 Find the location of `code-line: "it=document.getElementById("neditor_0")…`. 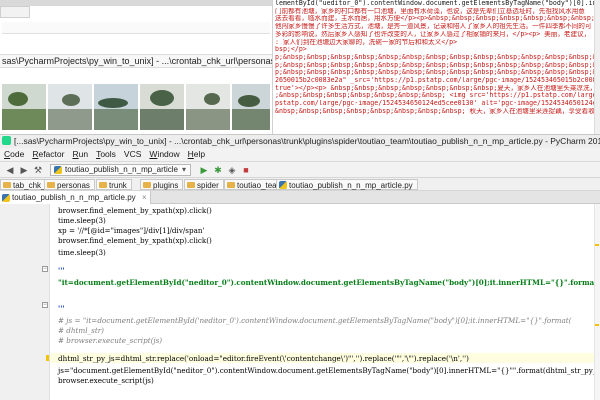

code-line: "it=document.getElementById("neditor_0")… is located at coordinates (329, 282).